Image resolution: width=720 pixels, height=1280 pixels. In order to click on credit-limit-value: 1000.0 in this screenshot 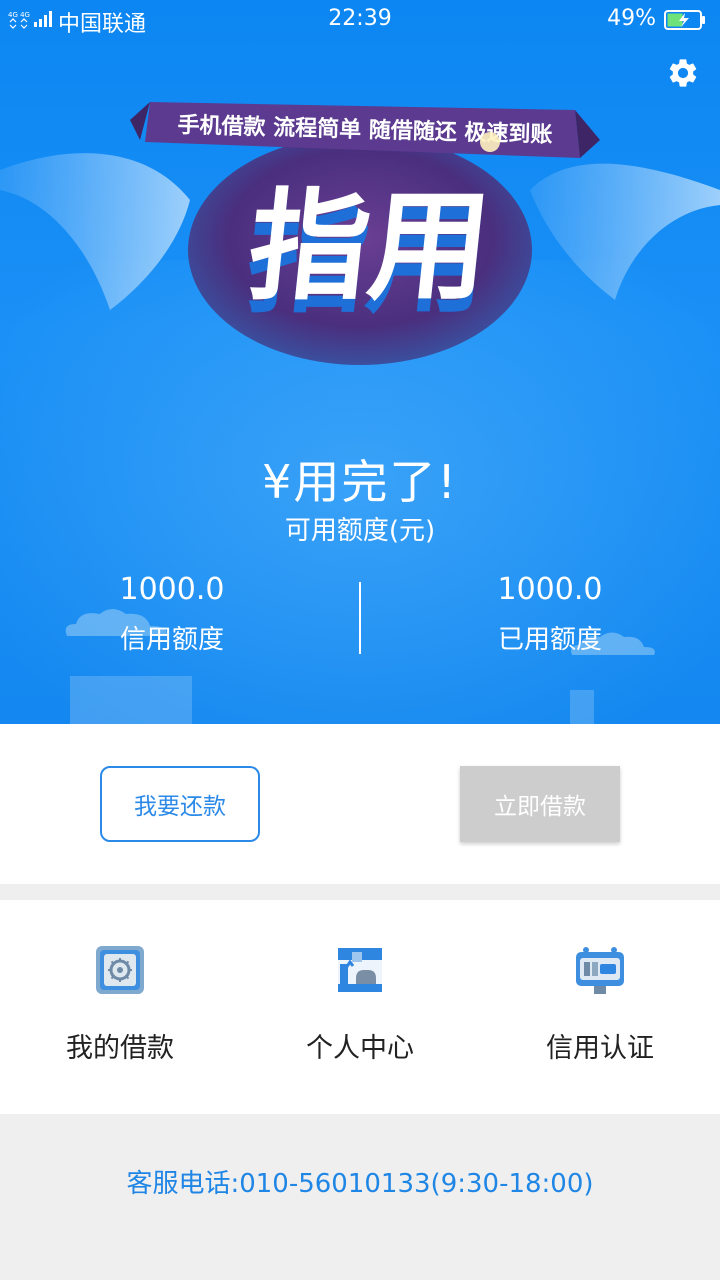, I will do `click(172, 589)`.